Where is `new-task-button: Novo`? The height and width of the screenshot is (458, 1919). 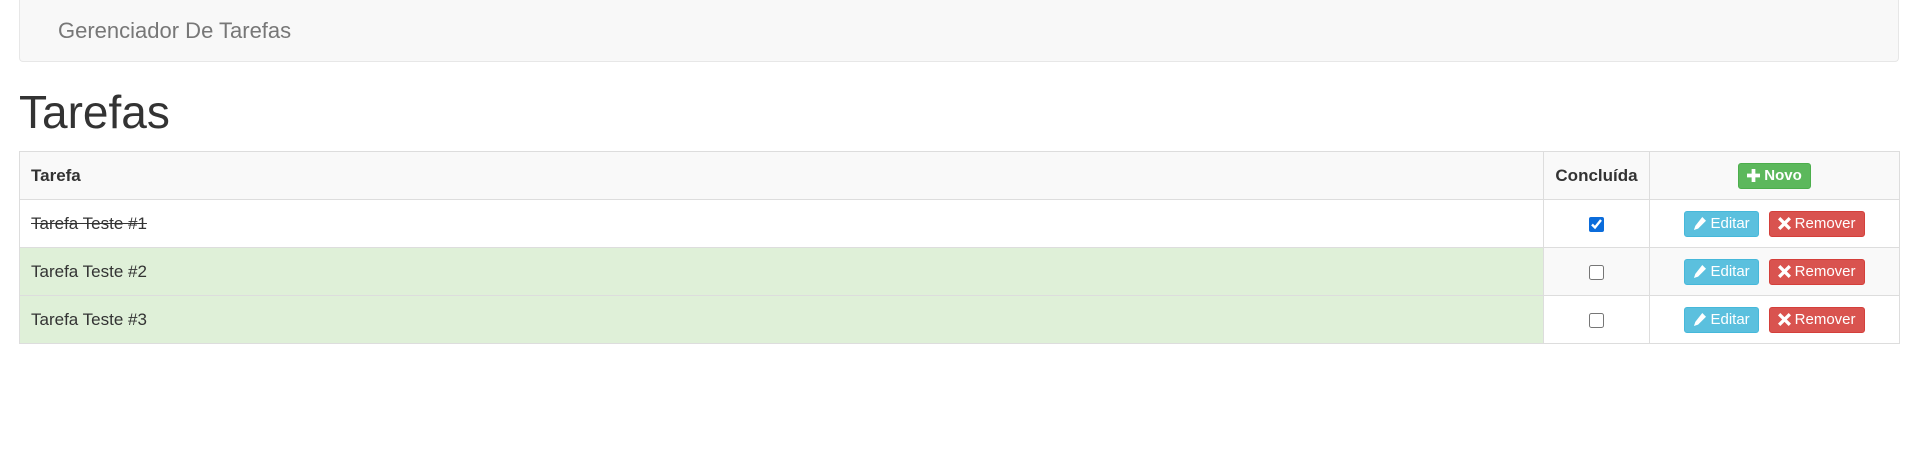 new-task-button: Novo is located at coordinates (1774, 175).